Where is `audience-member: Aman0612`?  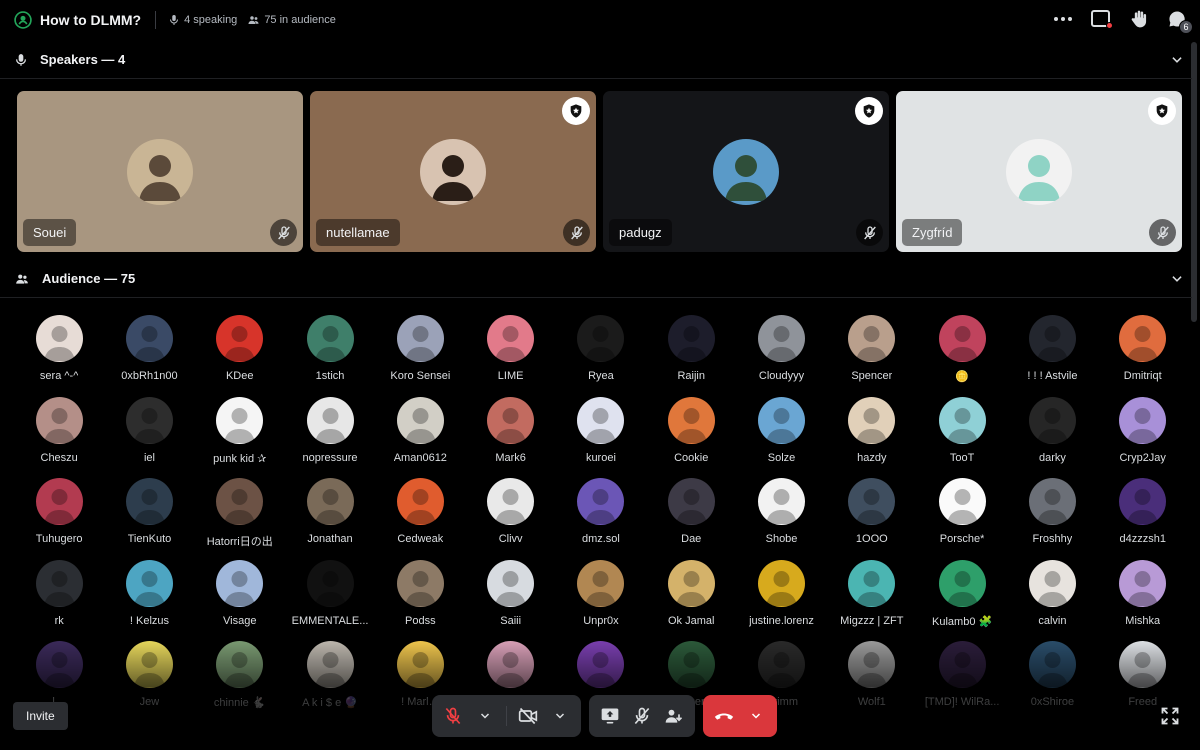
audience-member: Aman0612 is located at coordinates (420, 437).